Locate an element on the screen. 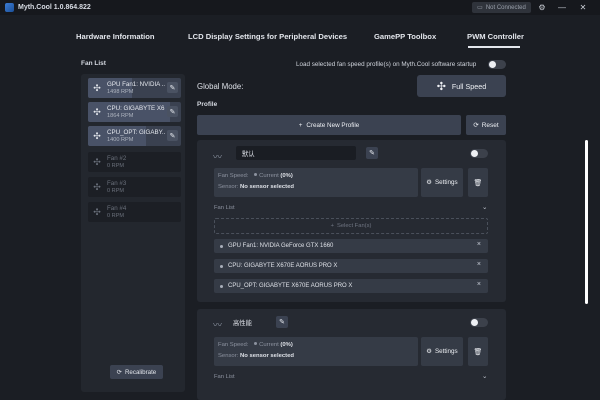 The width and height of the screenshot is (600, 400). global-mode-label: Global Mode: is located at coordinates (220, 86).